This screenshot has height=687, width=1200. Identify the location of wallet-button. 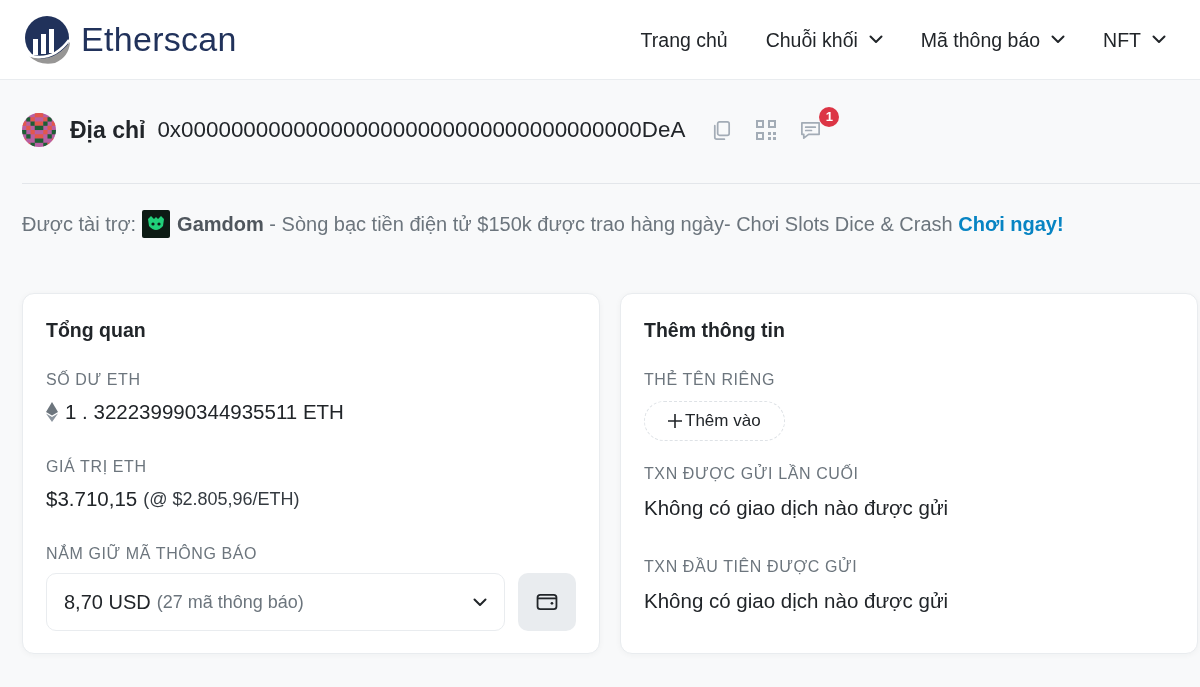
(547, 602).